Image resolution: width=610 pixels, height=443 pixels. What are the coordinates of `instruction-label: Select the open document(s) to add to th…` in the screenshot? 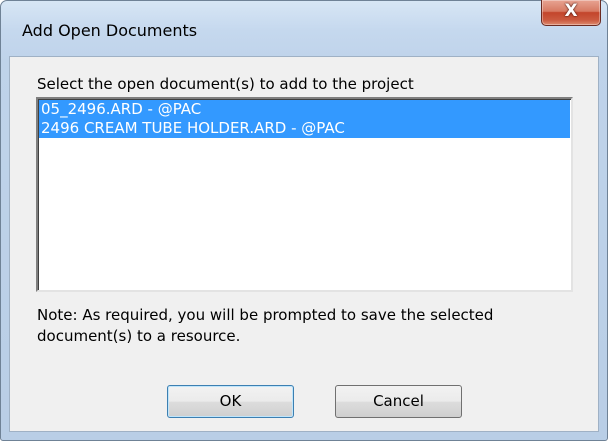 It's located at (225, 84).